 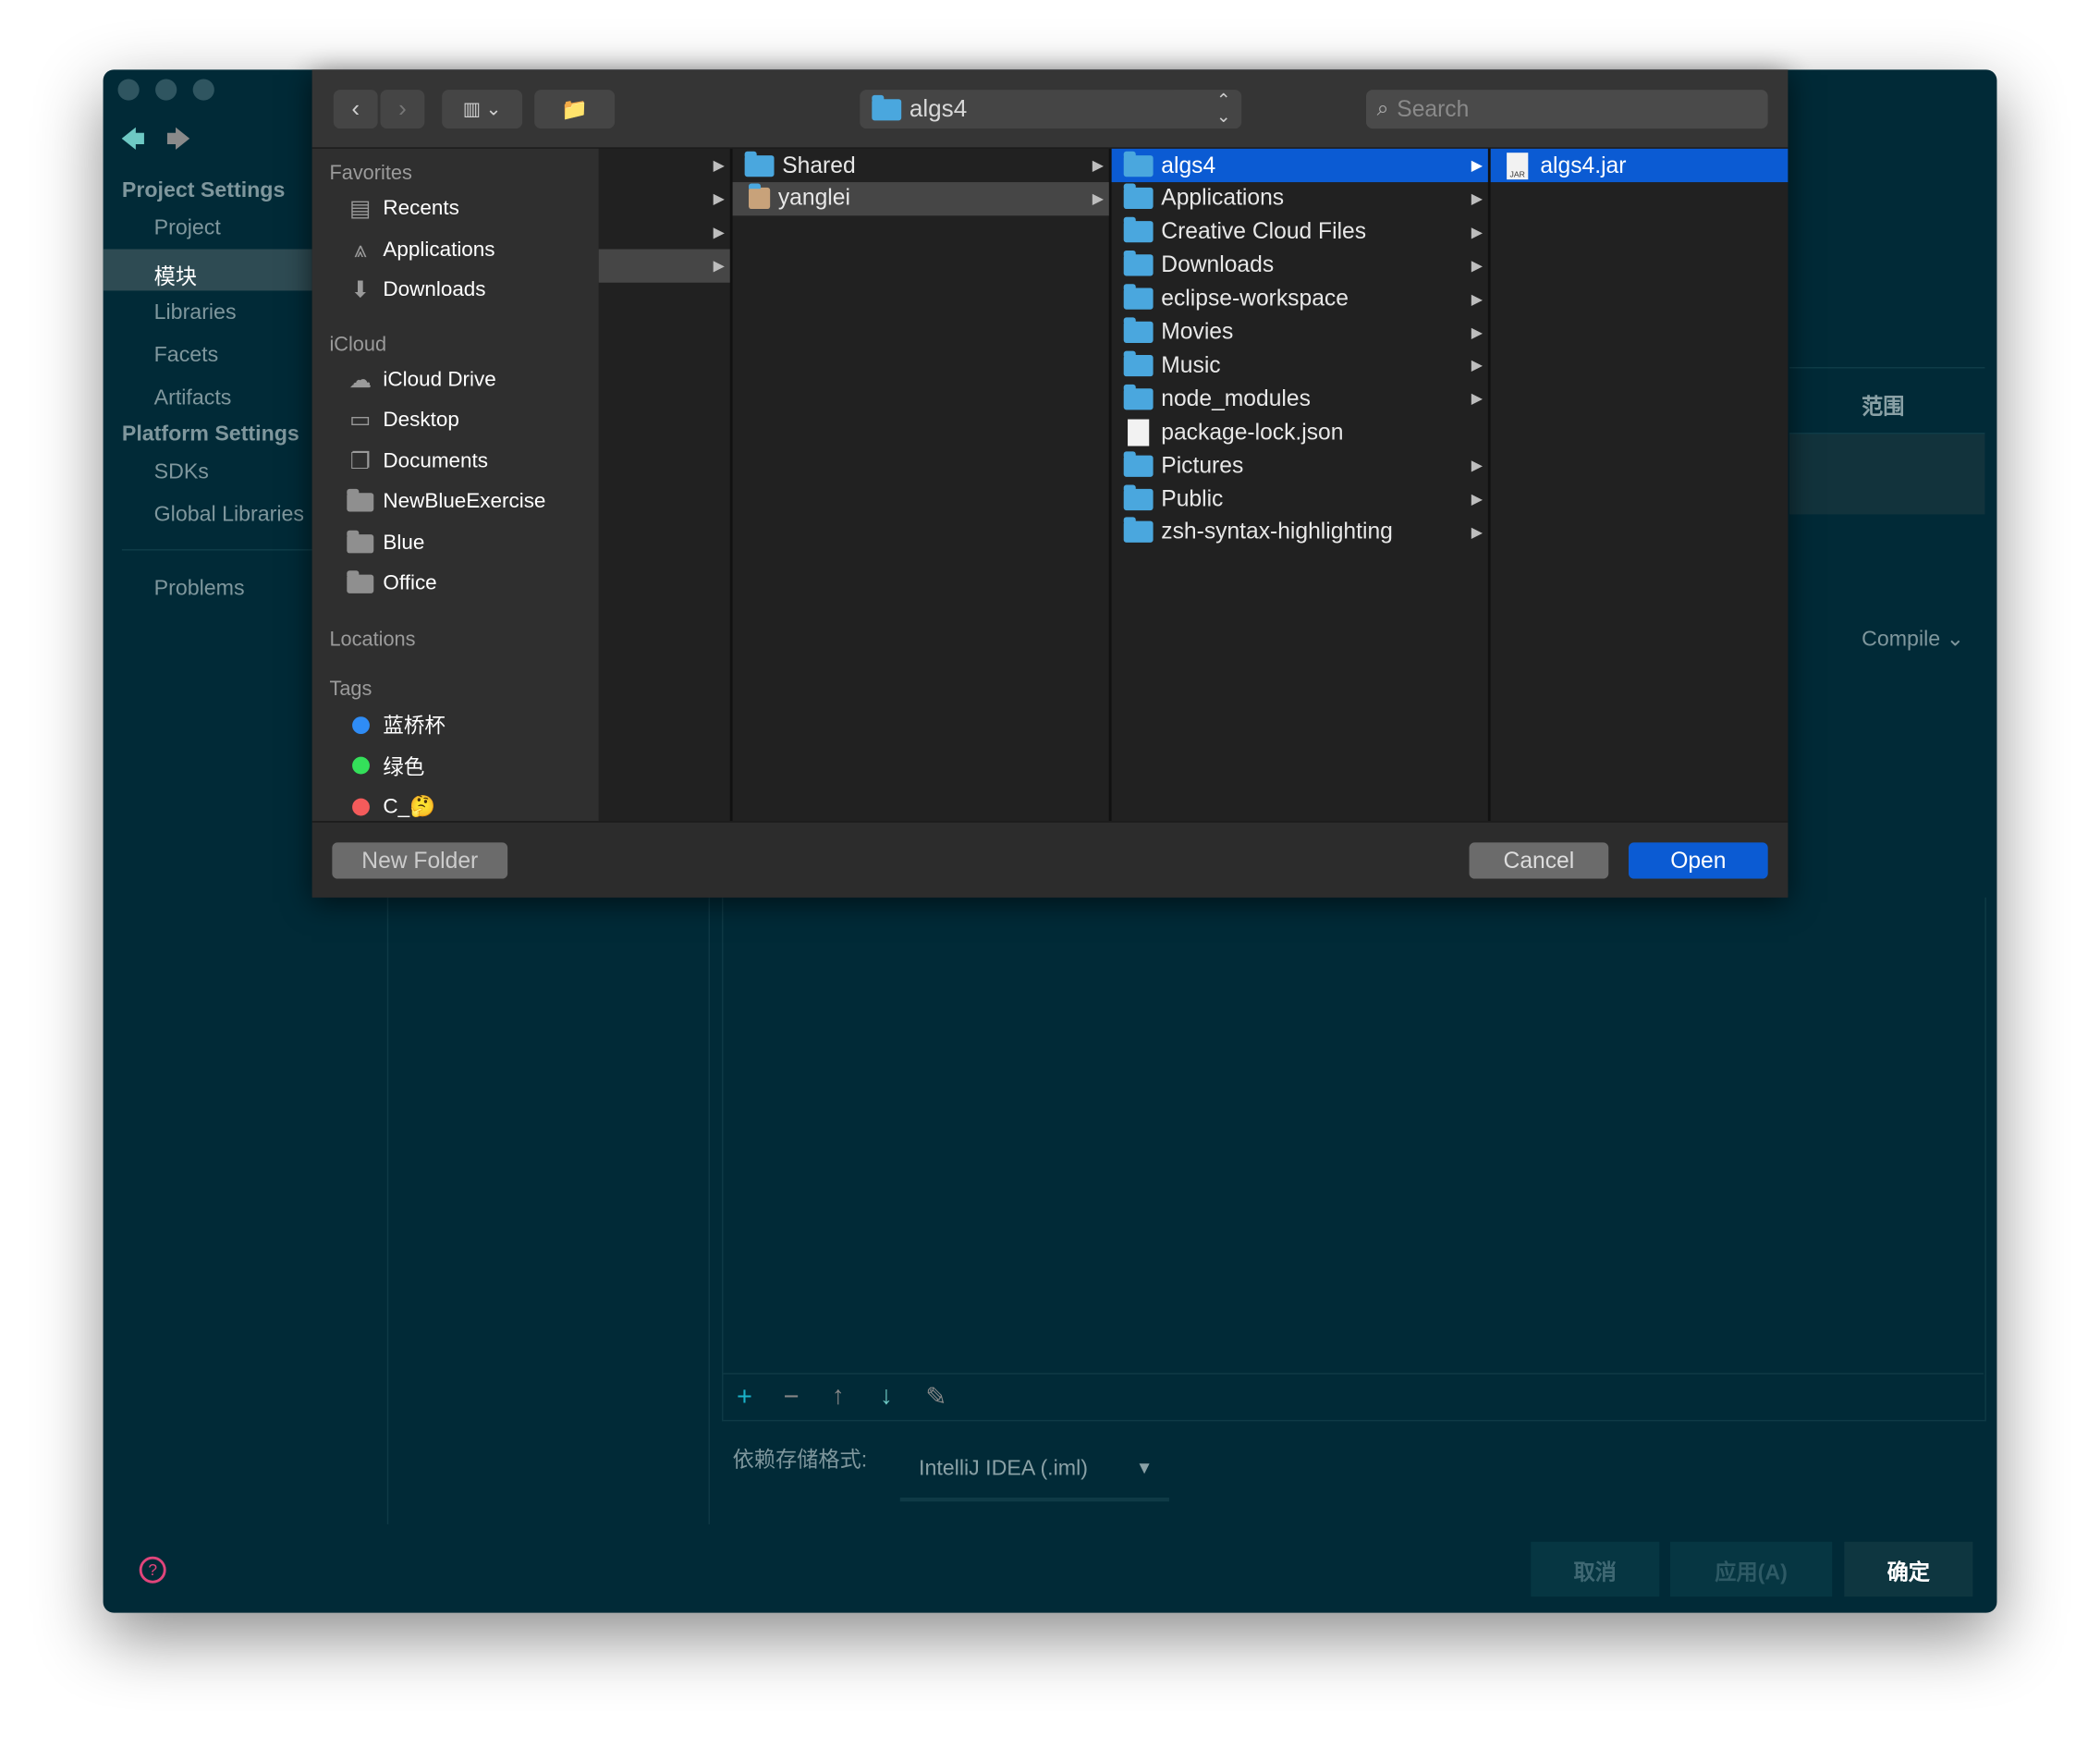 I want to click on zoom-window-button, so click(x=203, y=90).